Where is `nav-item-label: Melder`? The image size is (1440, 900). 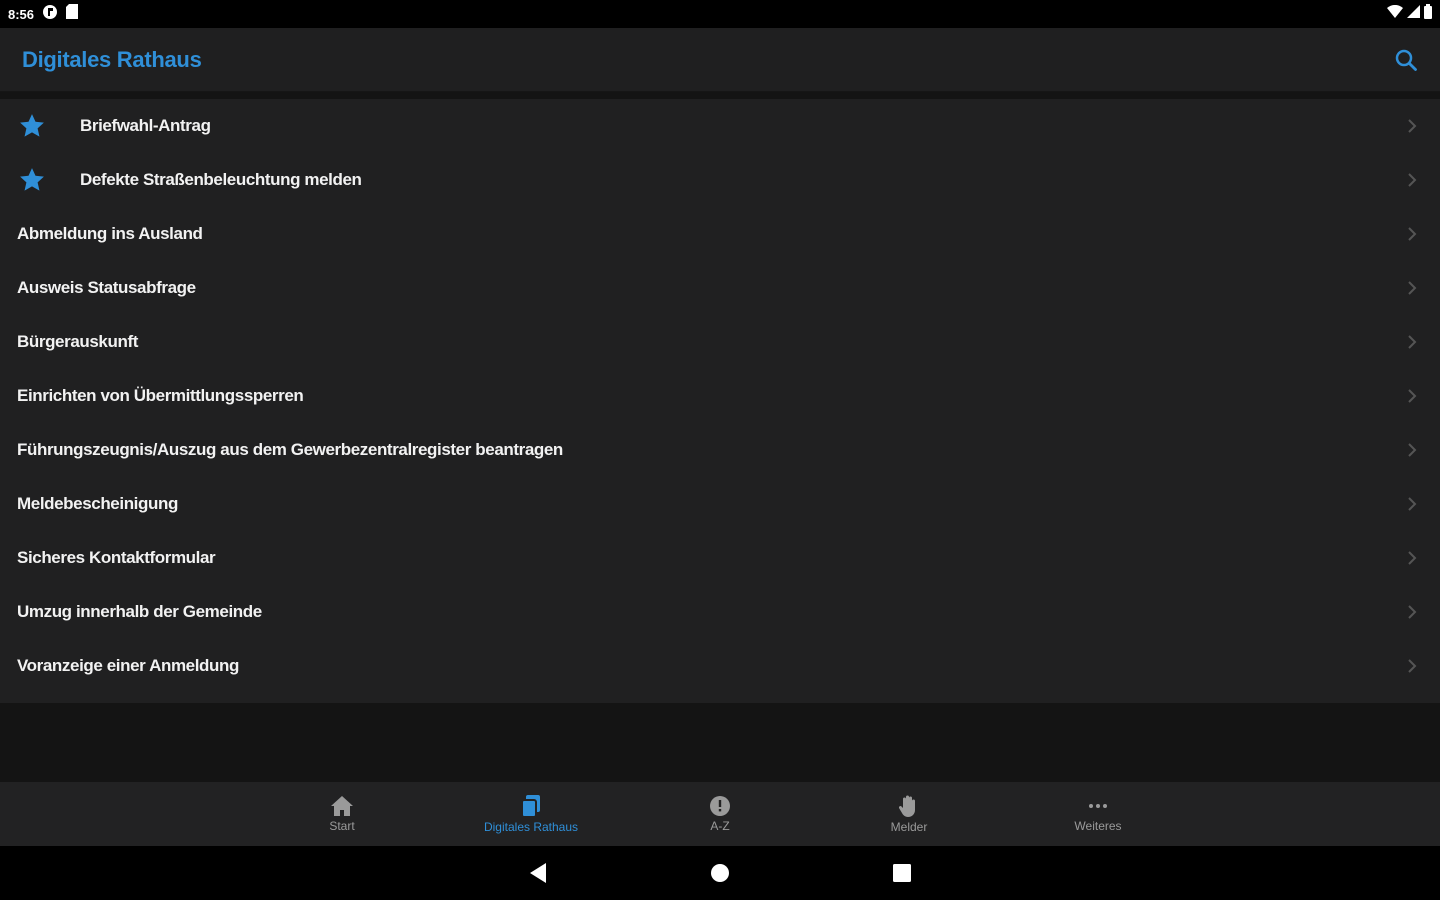 nav-item-label: Melder is located at coordinates (909, 827).